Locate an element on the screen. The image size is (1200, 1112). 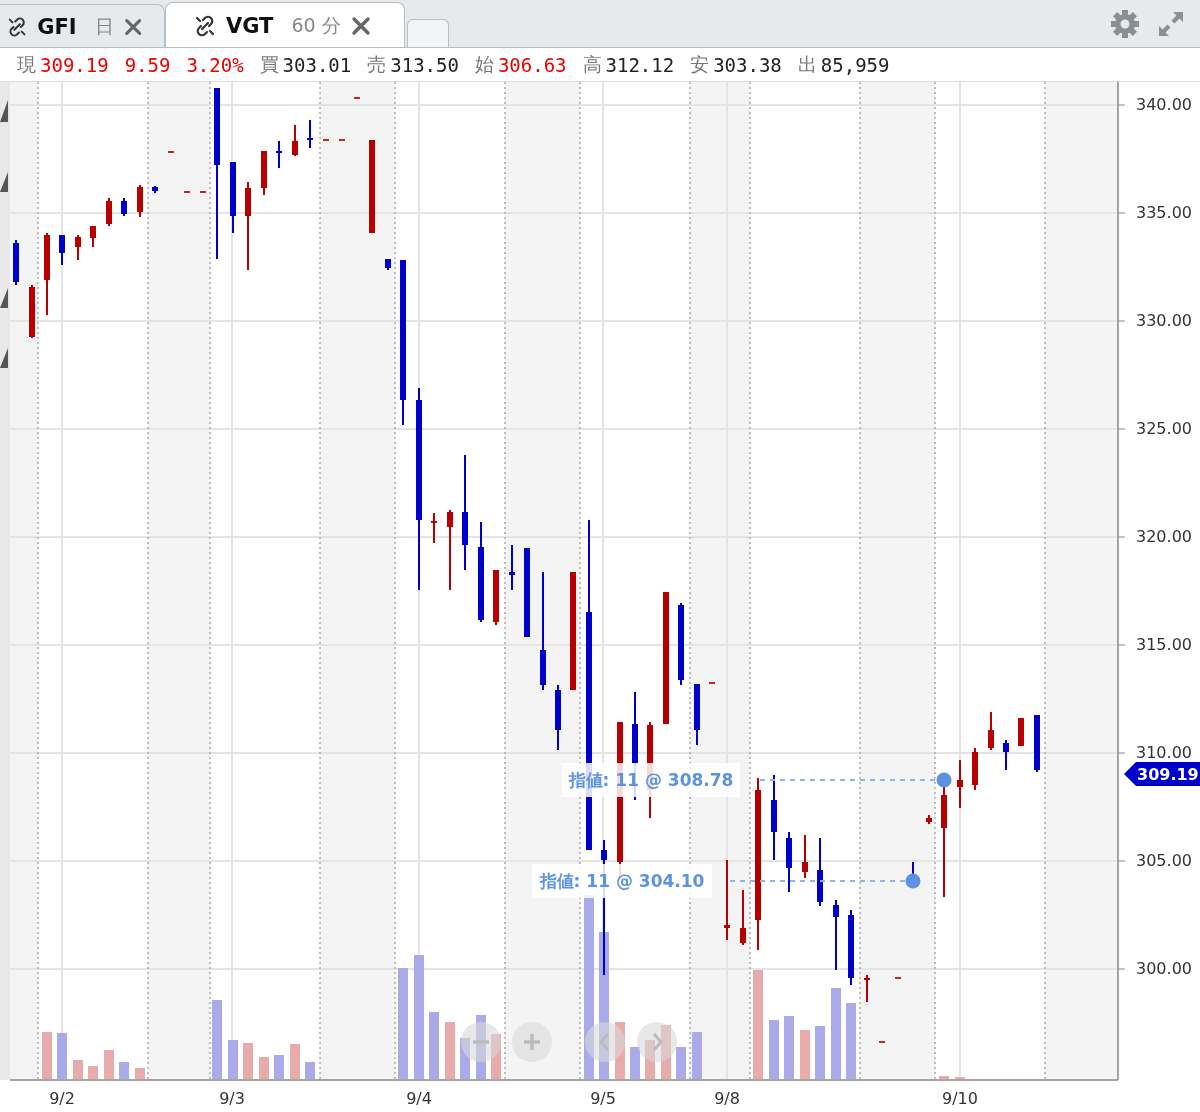
chart-tab: GFI 日 is located at coordinates (82, 25).